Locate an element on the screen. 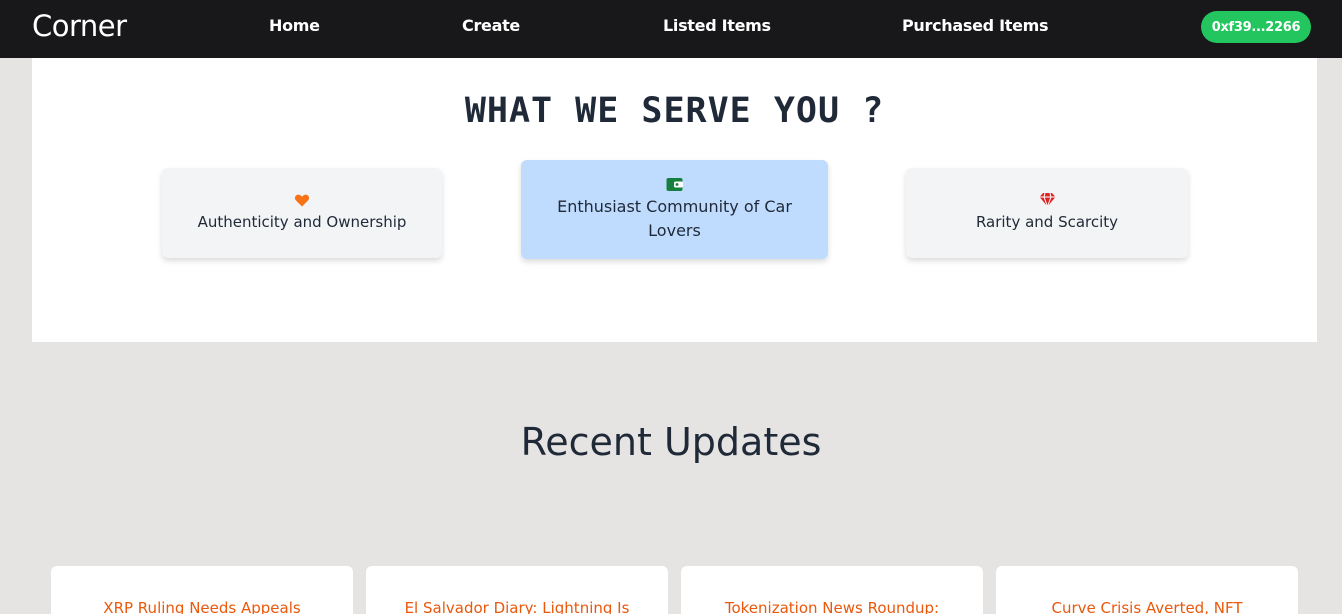  feature-card-authenticity: Authenticity and Ownership is located at coordinates (302, 213).